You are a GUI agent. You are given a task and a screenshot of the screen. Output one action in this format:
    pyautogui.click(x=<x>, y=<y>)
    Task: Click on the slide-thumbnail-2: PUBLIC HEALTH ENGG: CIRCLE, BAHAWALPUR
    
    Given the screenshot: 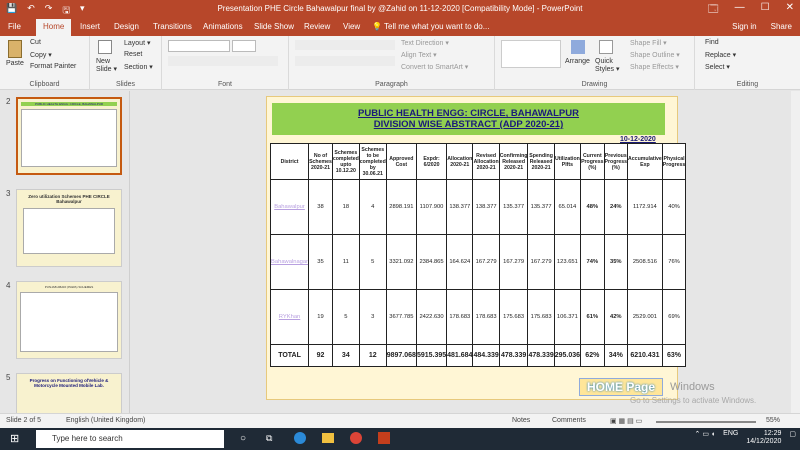 What is the action you would take?
    pyautogui.click(x=69, y=136)
    